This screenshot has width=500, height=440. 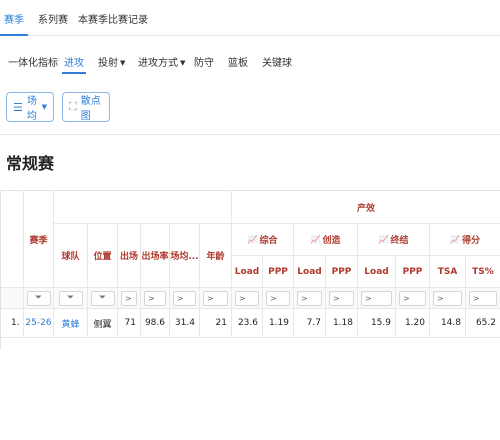 I want to click on filter-age-input: >, so click(x=215, y=298).